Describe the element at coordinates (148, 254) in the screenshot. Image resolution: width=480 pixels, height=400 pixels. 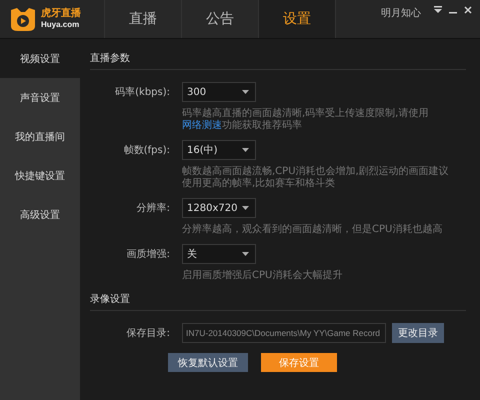
I see `field-label: 画质增强:` at that location.